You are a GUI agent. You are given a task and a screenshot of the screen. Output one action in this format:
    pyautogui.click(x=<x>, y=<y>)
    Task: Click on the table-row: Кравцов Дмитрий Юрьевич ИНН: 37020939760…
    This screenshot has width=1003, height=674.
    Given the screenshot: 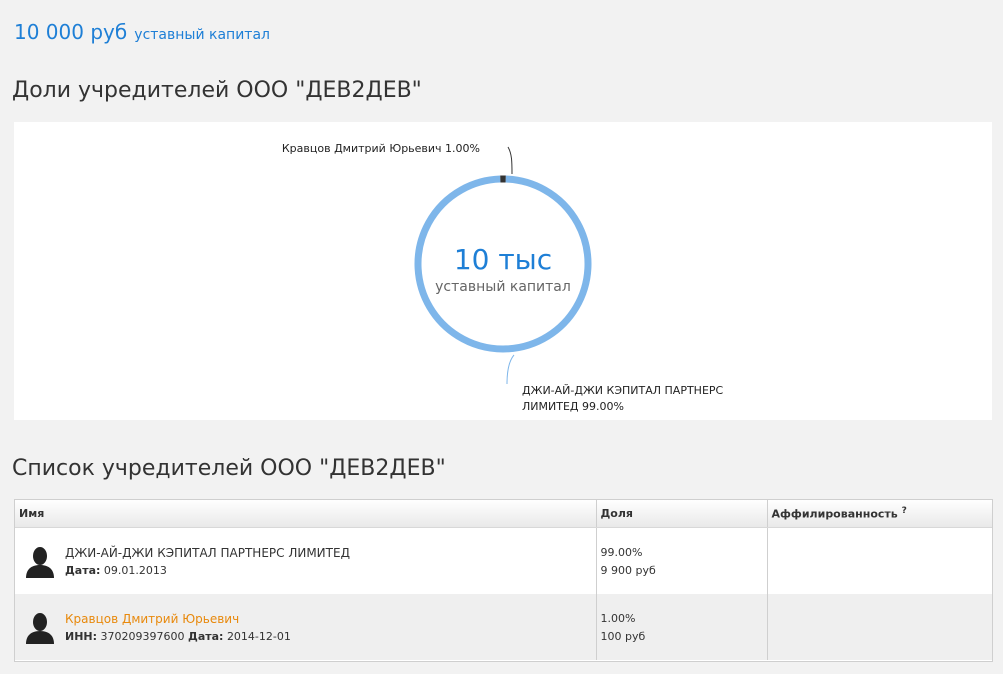 What is the action you would take?
    pyautogui.click(x=503, y=627)
    